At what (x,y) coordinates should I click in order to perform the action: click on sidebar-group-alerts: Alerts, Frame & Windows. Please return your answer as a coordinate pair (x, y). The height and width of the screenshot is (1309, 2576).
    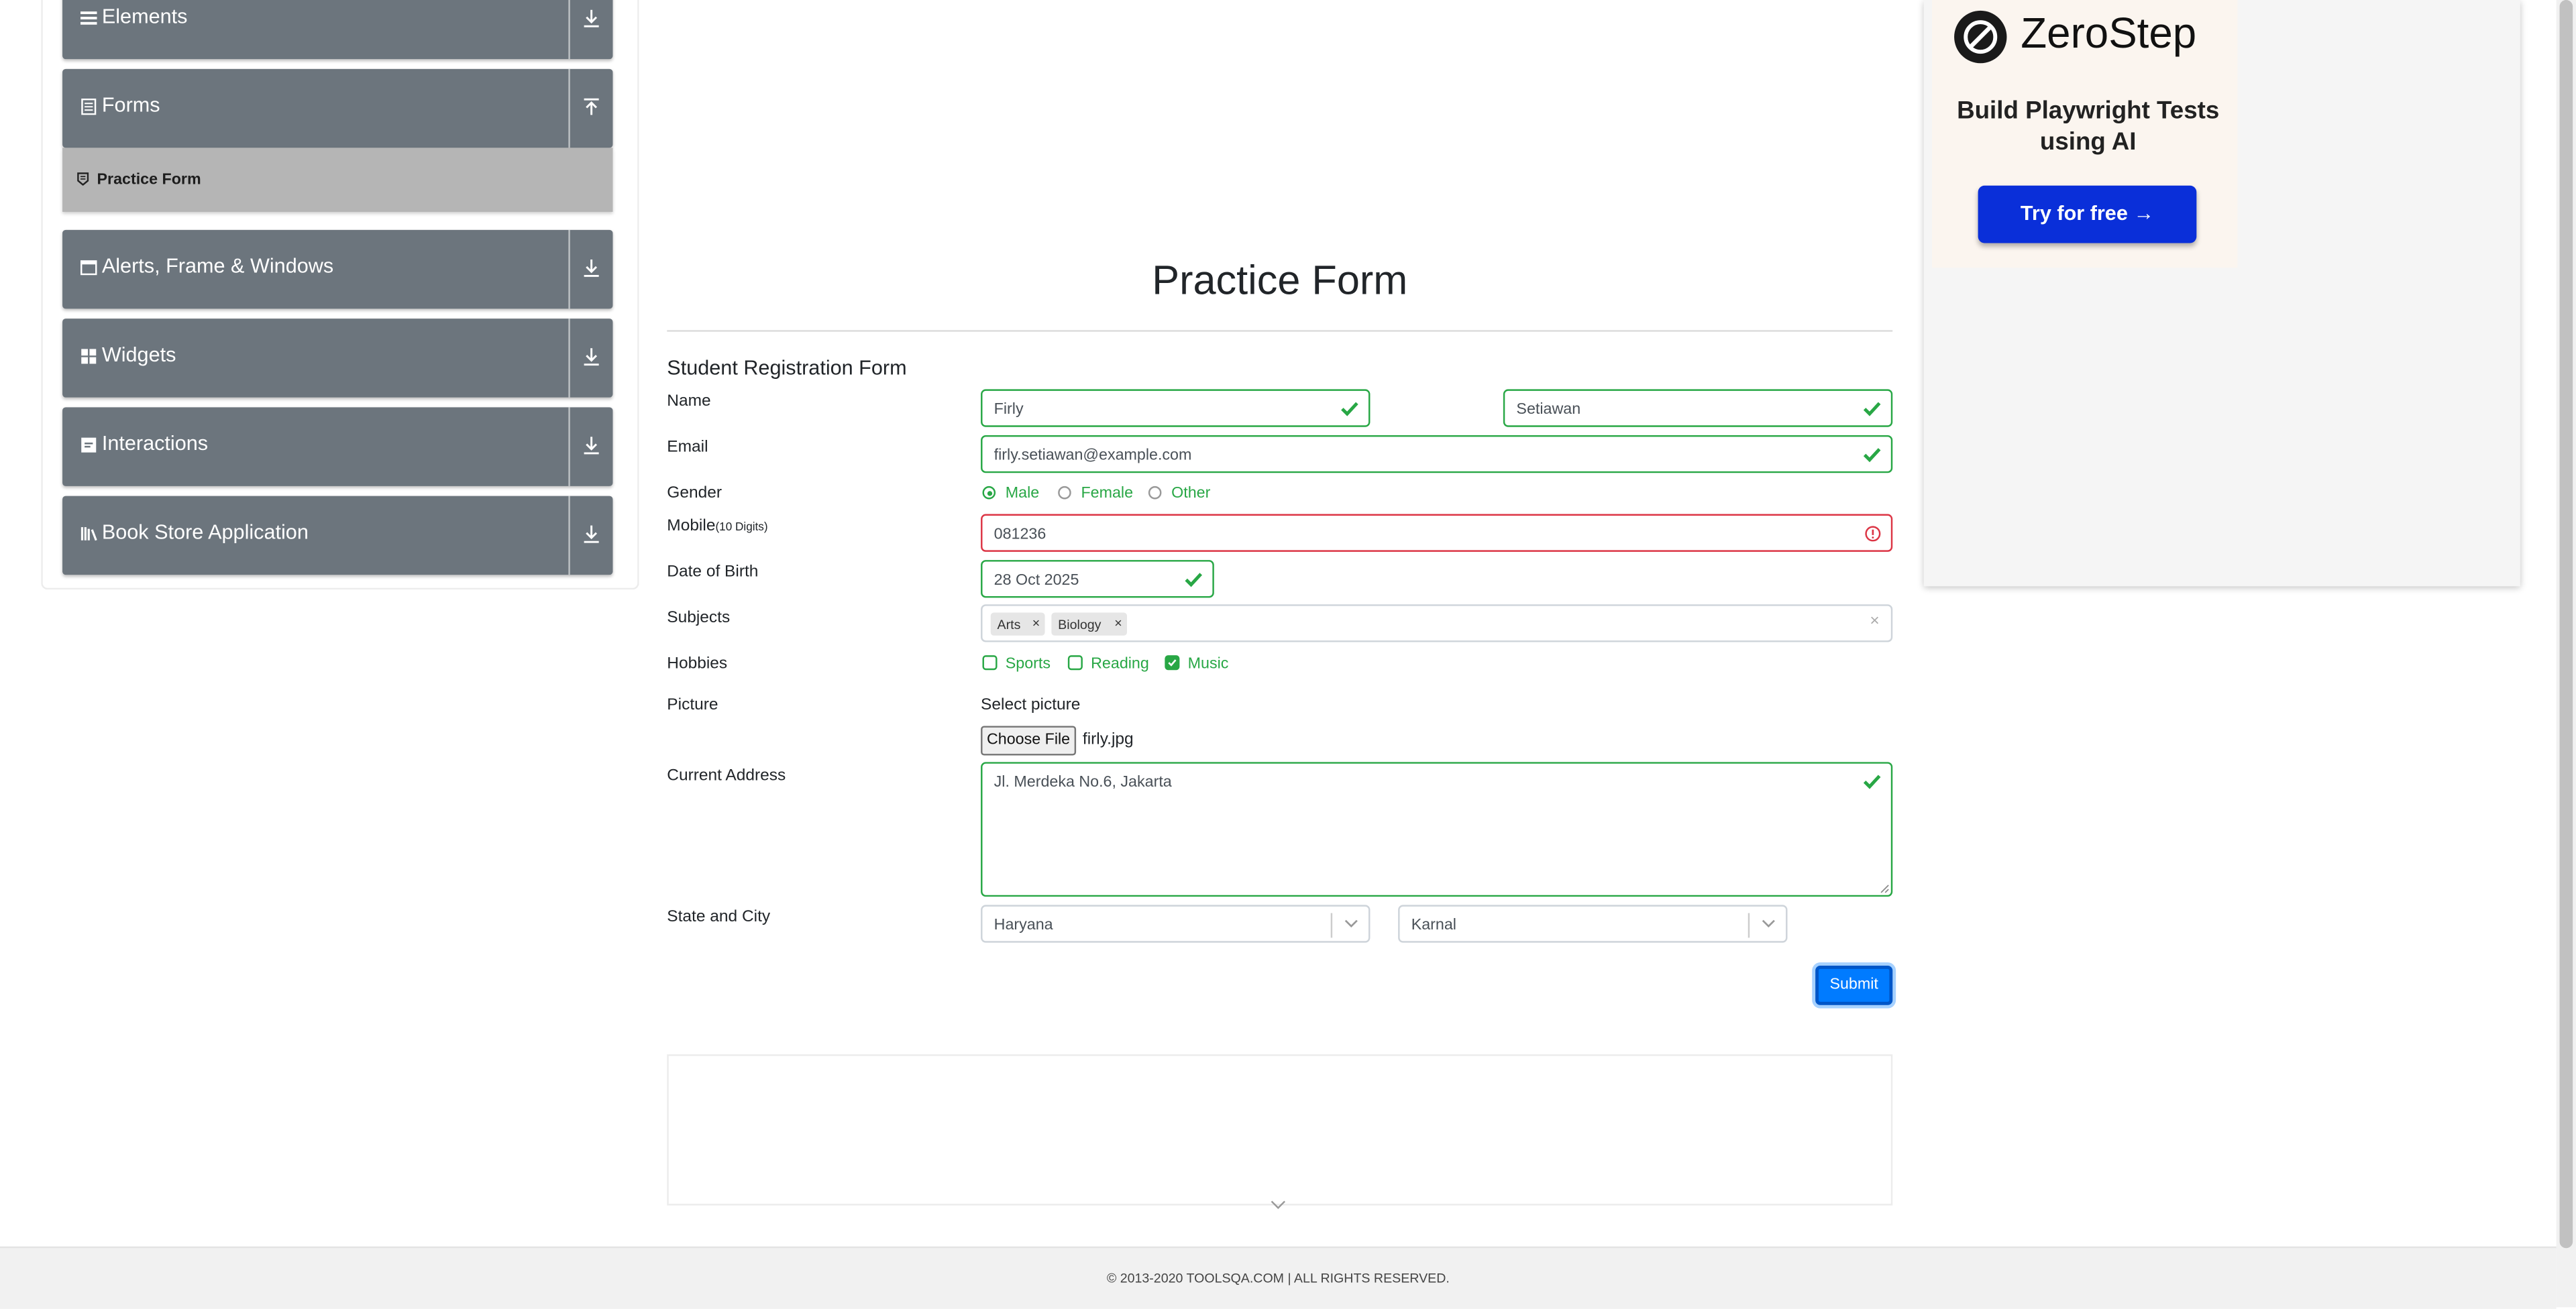
    Looking at the image, I should click on (337, 269).